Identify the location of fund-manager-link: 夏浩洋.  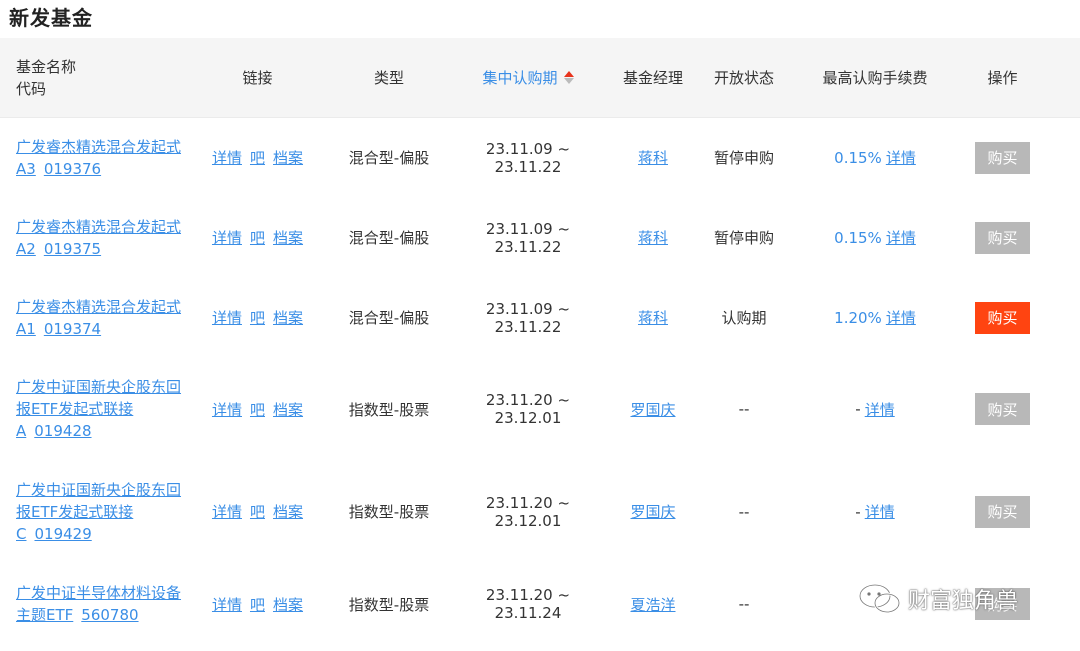
(652, 604).